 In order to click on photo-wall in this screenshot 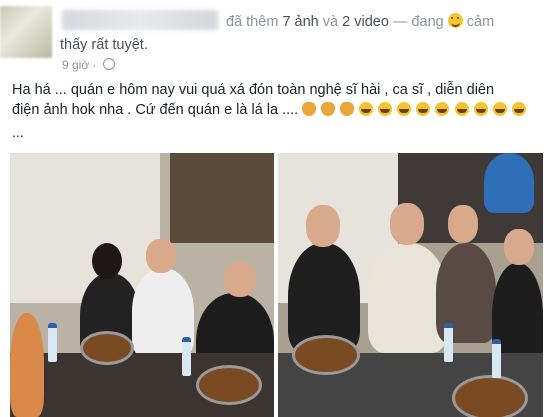, I will do `click(85, 228)`.